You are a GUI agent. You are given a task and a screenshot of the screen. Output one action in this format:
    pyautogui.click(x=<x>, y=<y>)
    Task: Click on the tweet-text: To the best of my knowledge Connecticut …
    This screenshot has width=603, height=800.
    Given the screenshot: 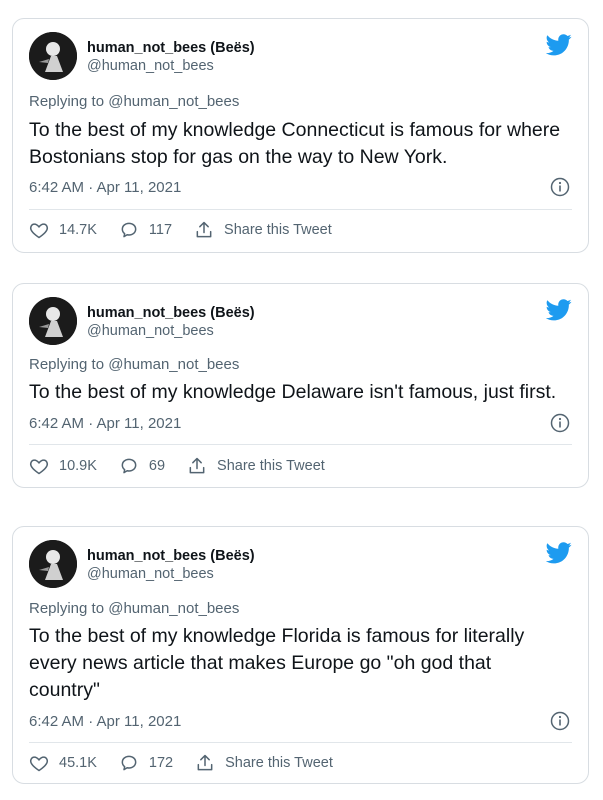 What is the action you would take?
    pyautogui.click(x=295, y=143)
    